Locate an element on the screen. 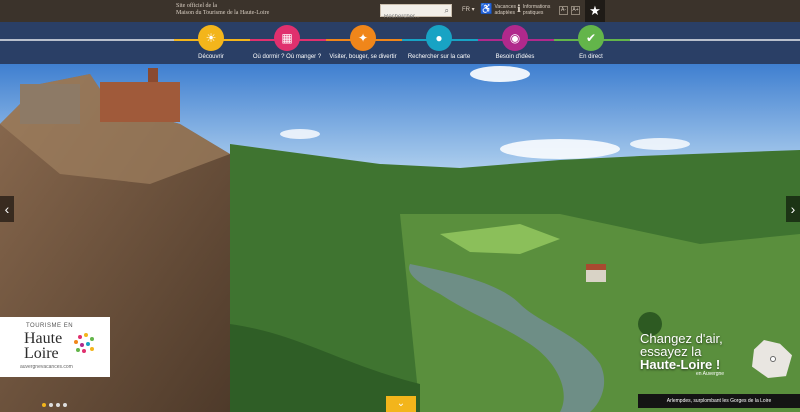  chevron-right-icon: › is located at coordinates (793, 209).